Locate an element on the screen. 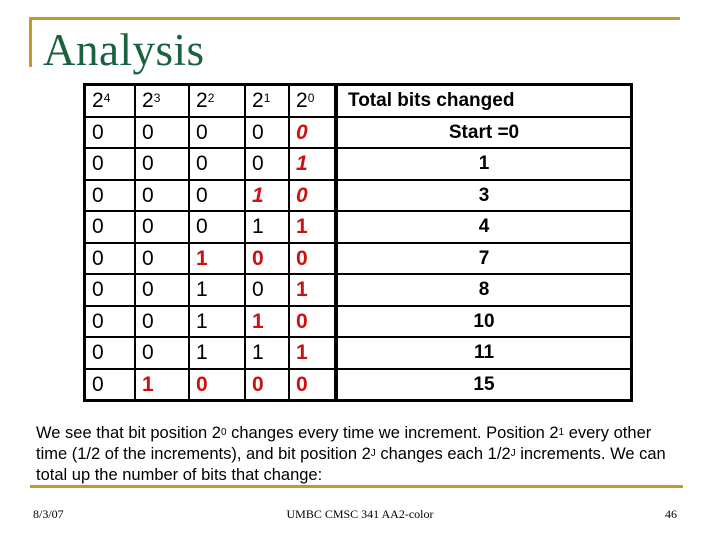 The height and width of the screenshot is (540, 720). title-frame-top-rule is located at coordinates (354, 18).